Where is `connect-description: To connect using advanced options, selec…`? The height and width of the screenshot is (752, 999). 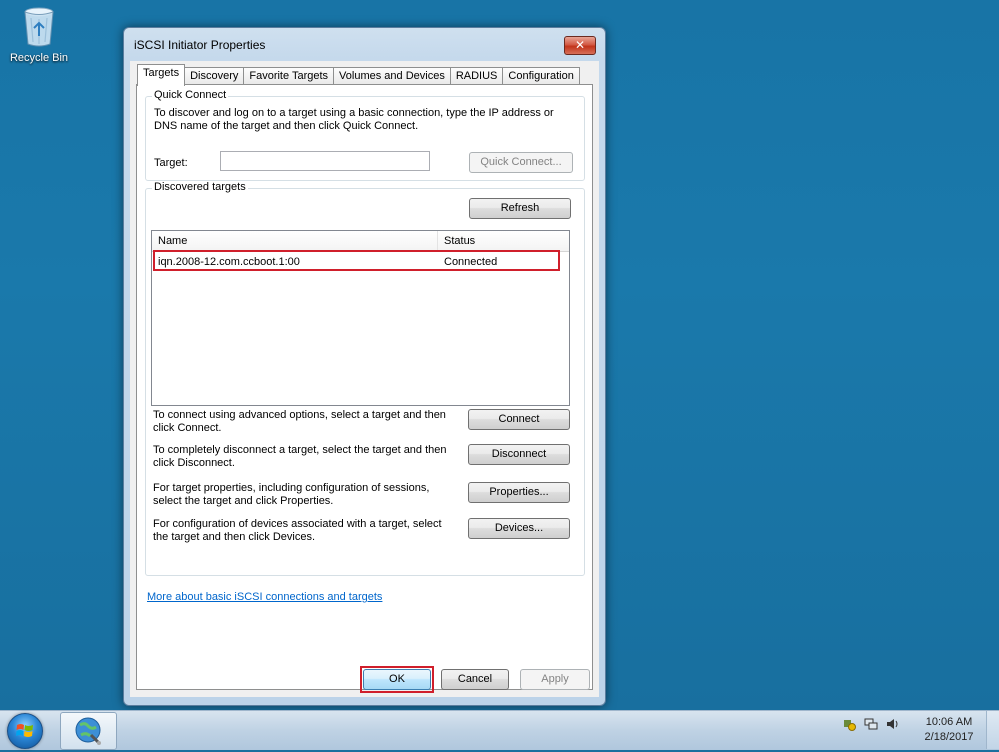 connect-description: To connect using advanced options, selec… is located at coordinates (299, 421).